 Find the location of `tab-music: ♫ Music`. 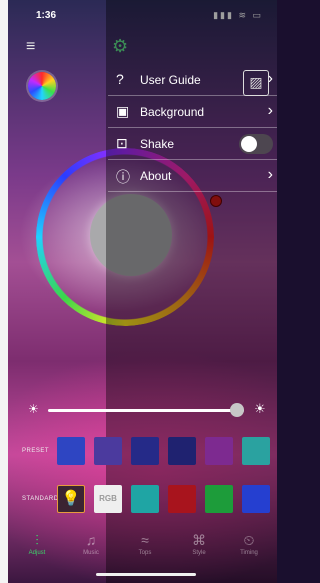

tab-music: ♫ Music is located at coordinates (91, 547).